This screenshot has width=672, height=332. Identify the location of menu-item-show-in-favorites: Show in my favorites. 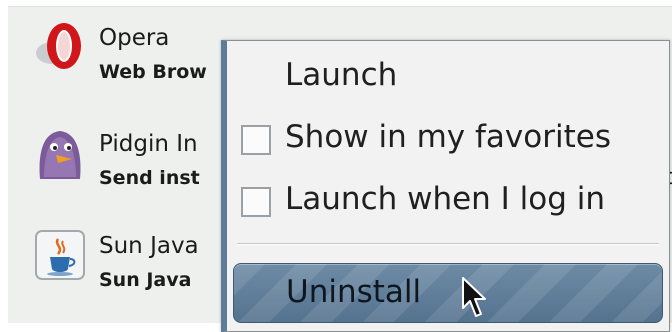
(448, 139).